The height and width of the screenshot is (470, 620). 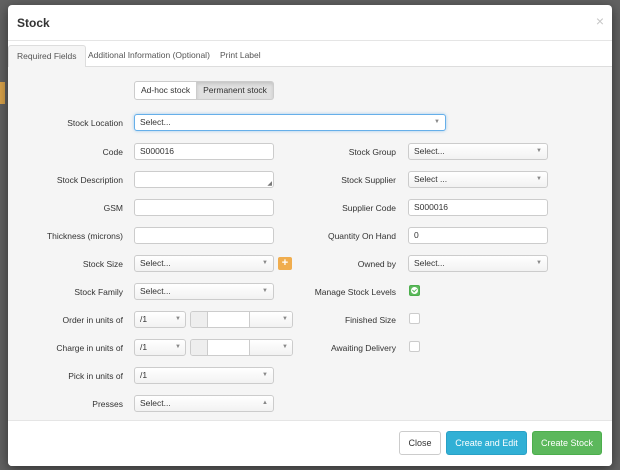 What do you see at coordinates (478, 263) in the screenshot?
I see `owned-by-select: Select... ▼` at bounding box center [478, 263].